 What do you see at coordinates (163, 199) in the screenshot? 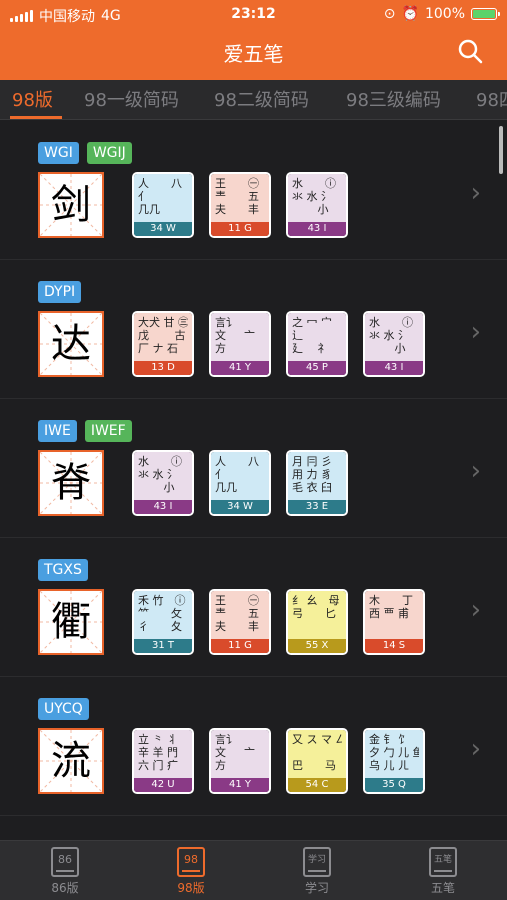
I see `radical-list: 人 八亻 几几` at bounding box center [163, 199].